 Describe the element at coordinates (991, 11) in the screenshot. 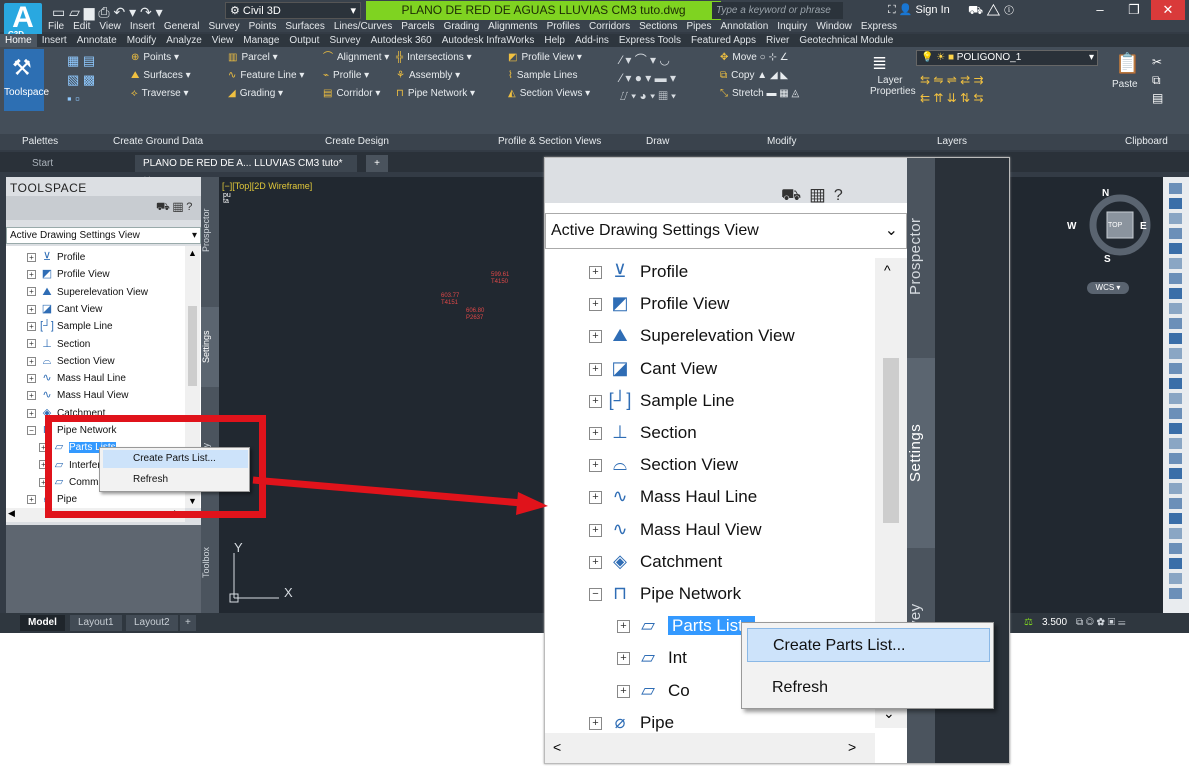

I see `exchange-icons: ⛟ △ ⓘ` at that location.